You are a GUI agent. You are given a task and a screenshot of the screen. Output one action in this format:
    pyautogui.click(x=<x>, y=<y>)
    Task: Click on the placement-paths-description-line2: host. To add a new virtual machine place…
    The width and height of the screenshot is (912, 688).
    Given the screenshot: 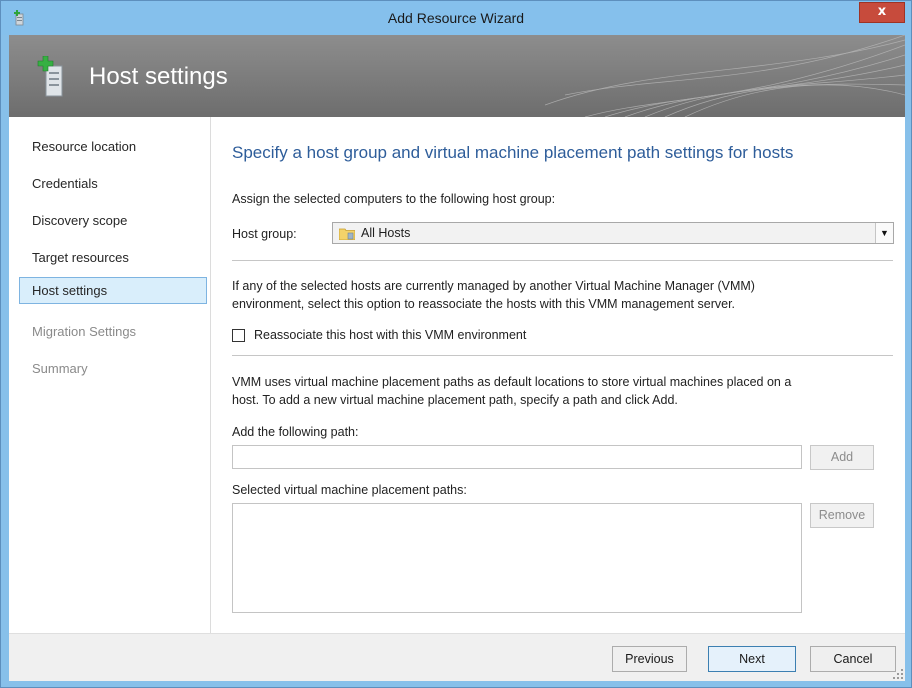 What is the action you would take?
    pyautogui.click(x=455, y=400)
    